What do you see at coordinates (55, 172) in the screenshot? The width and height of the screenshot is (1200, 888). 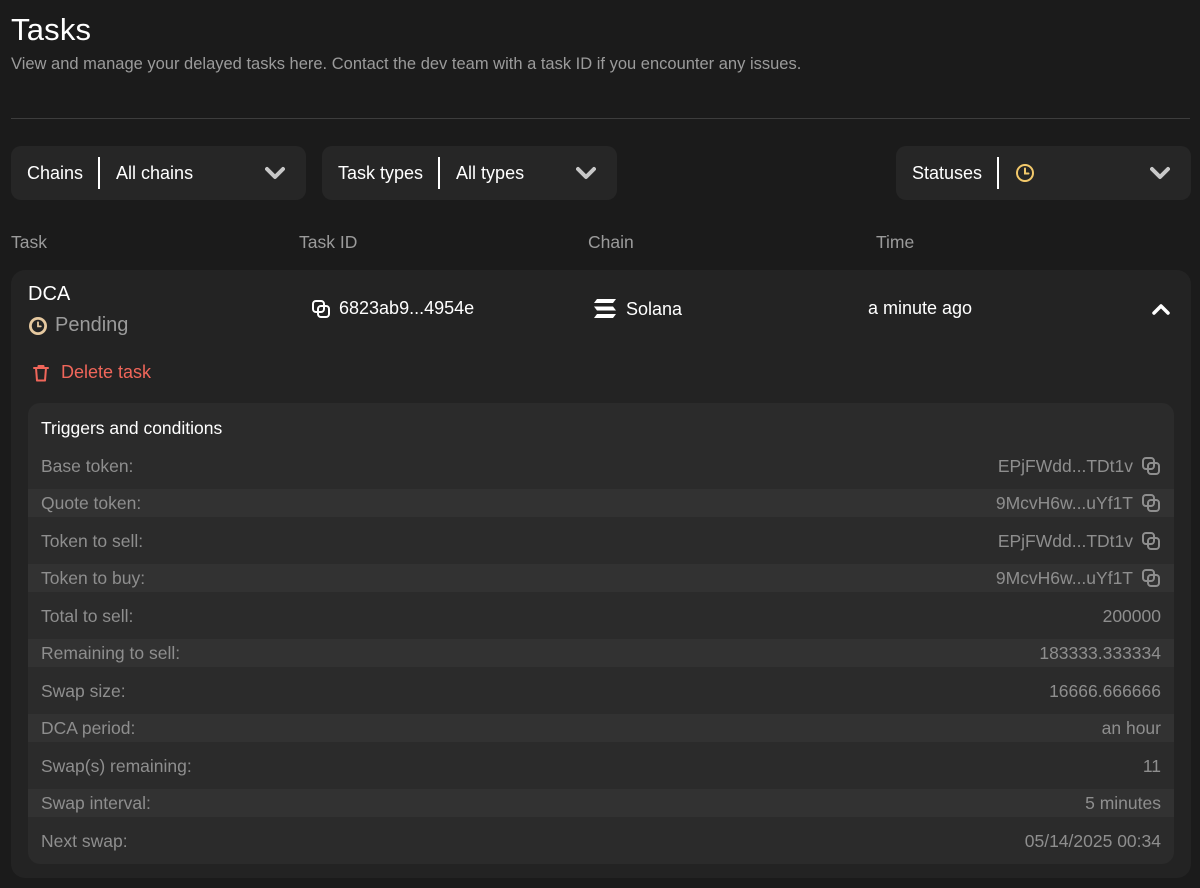 I see `chains-filter-label: Chains` at bounding box center [55, 172].